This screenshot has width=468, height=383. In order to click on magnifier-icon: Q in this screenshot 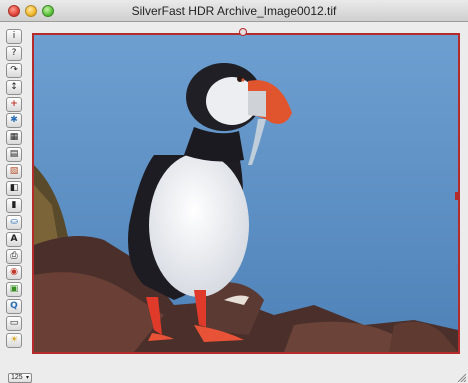, I will do `click(14, 306)`.